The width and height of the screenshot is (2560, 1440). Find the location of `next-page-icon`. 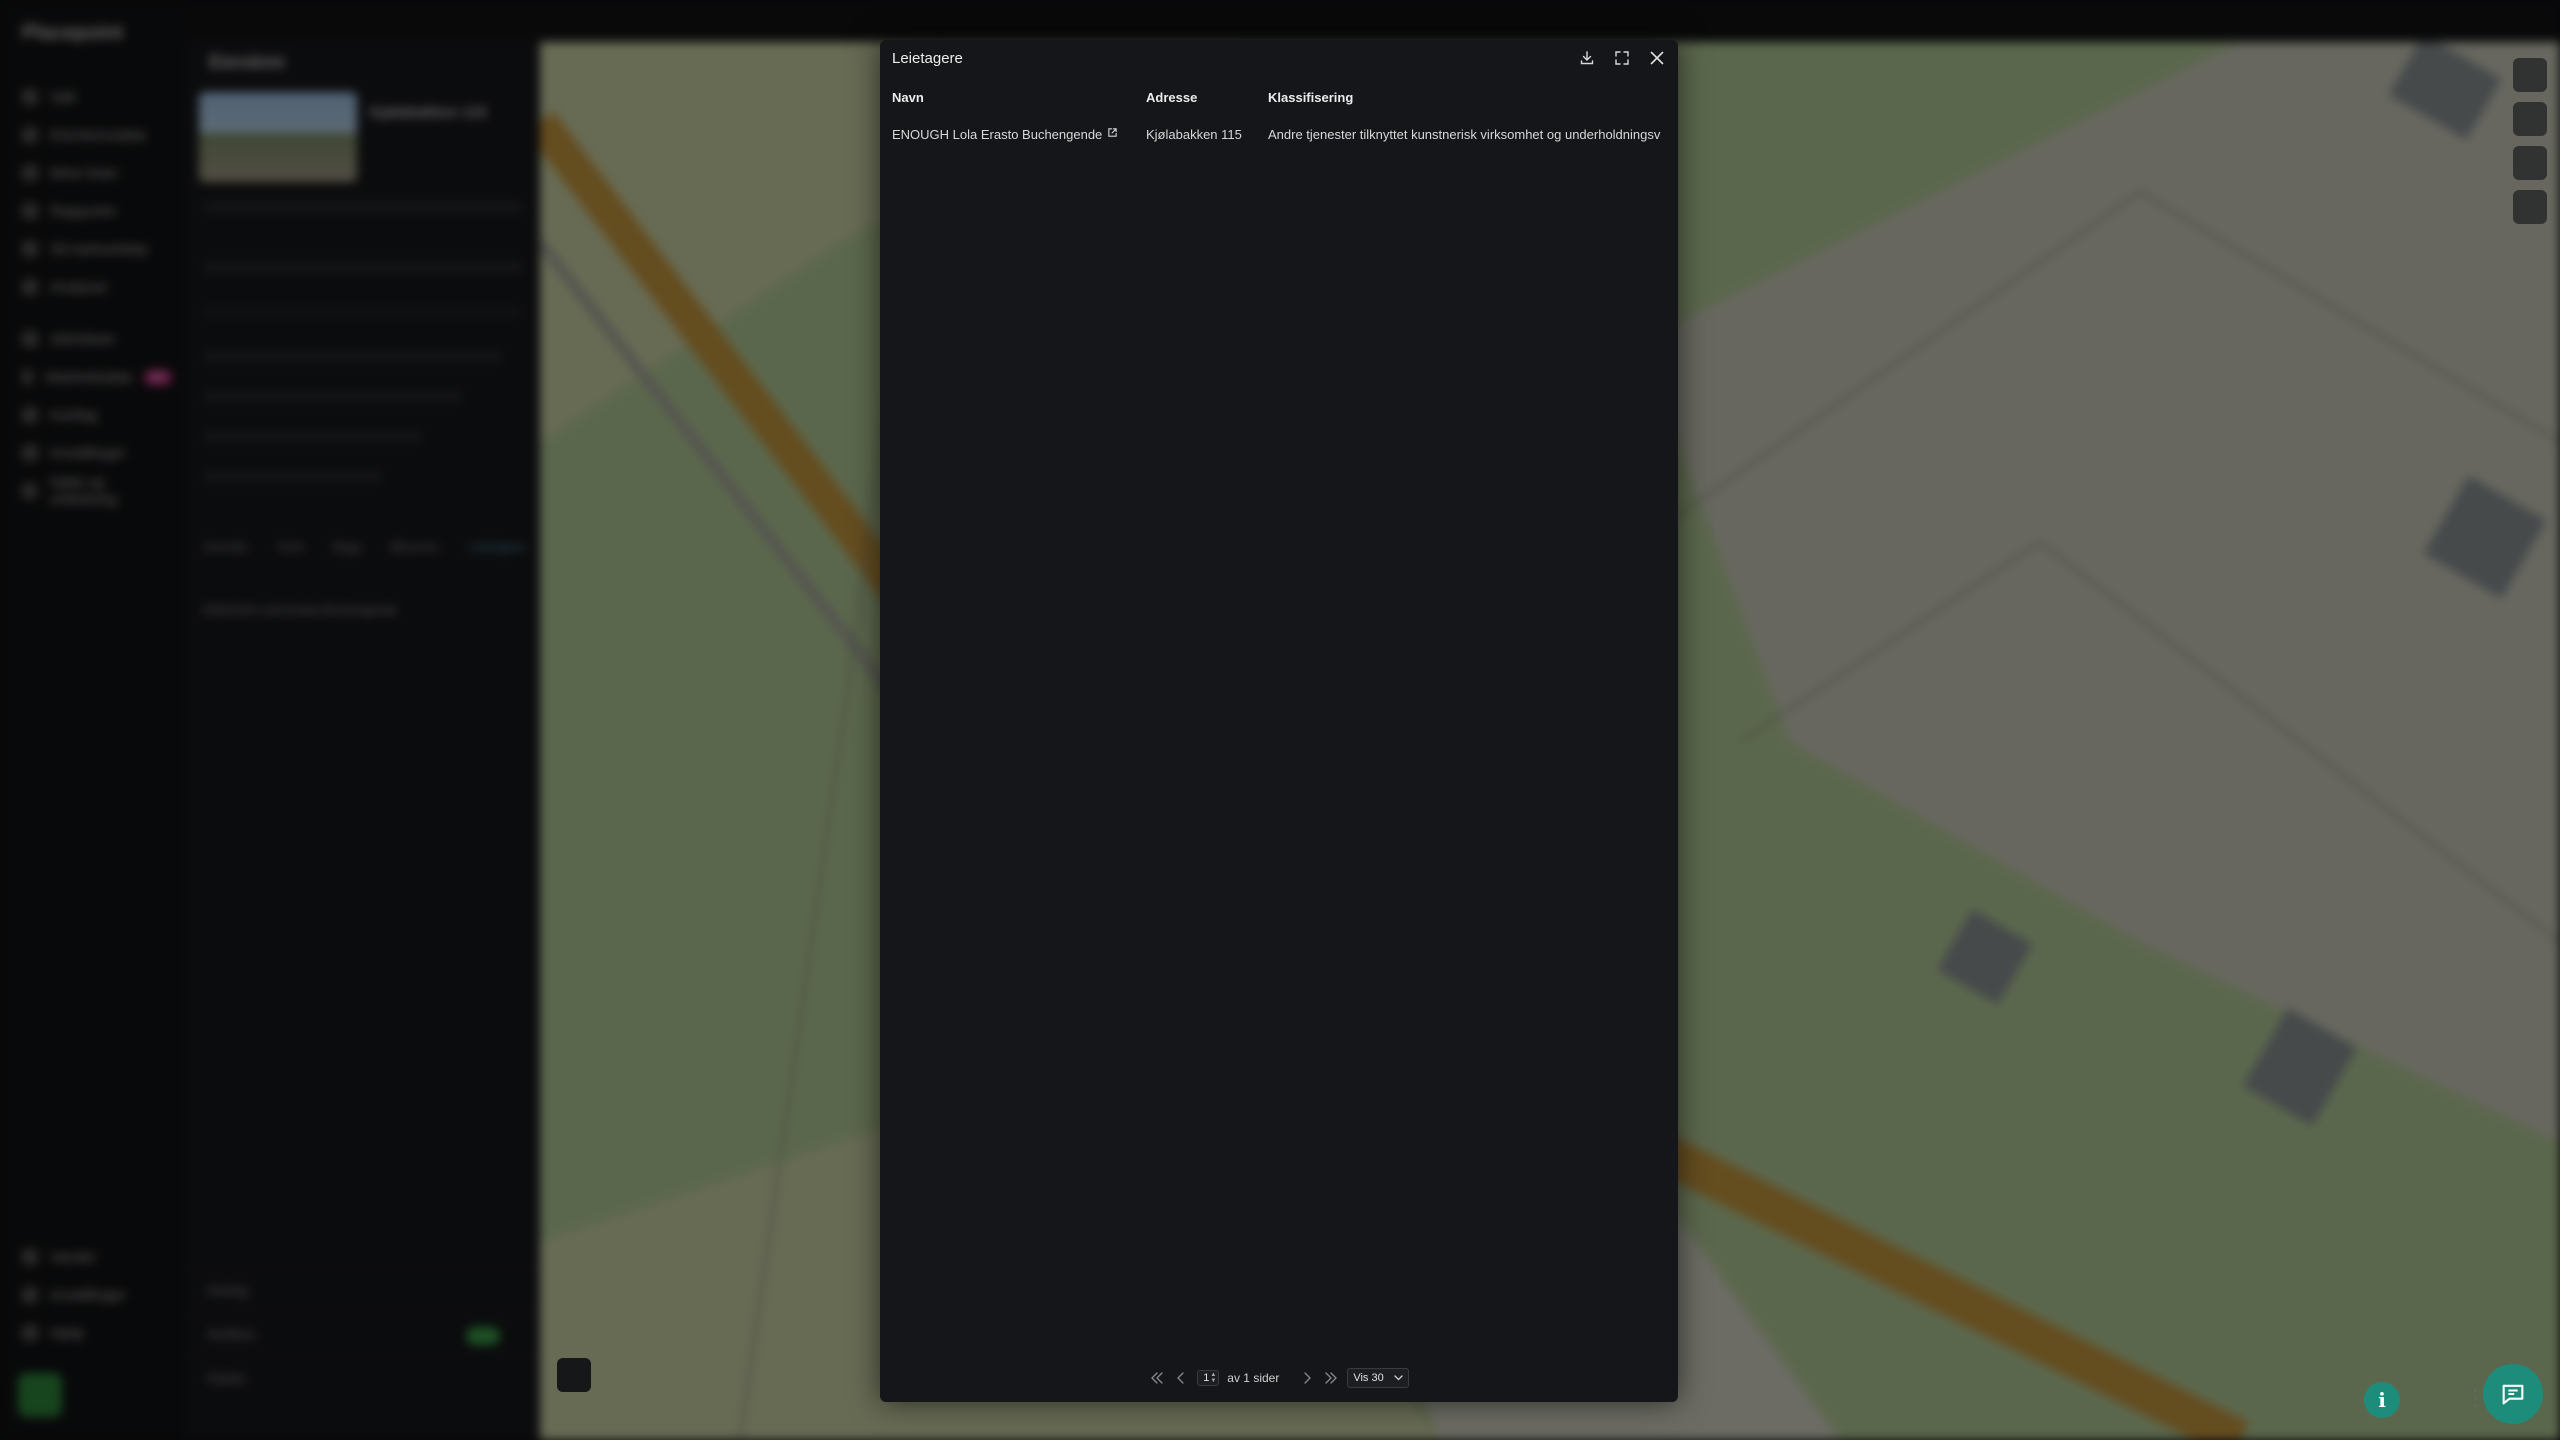

next-page-icon is located at coordinates (1307, 1378).